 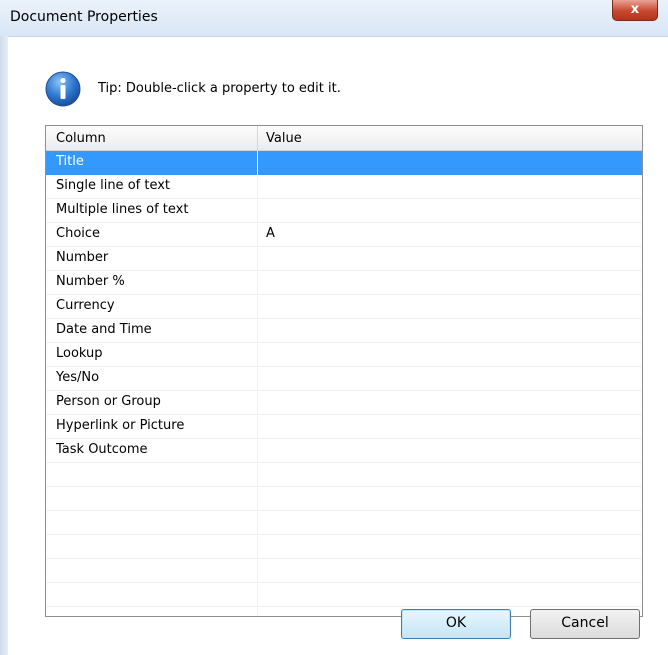 What do you see at coordinates (344, 163) in the screenshot?
I see `table-row: Title` at bounding box center [344, 163].